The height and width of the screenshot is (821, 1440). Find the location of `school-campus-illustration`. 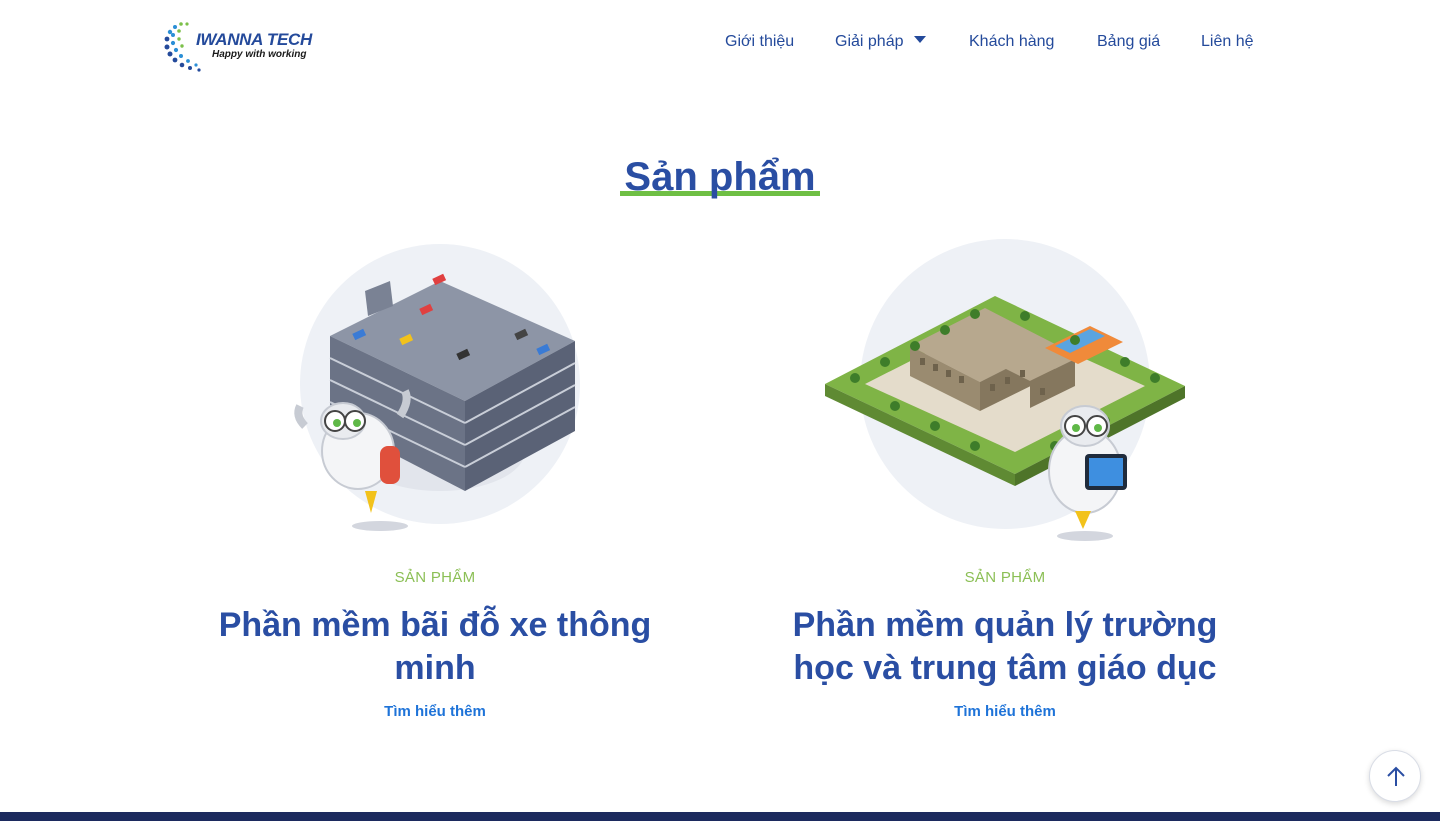

school-campus-illustration is located at coordinates (1005, 391).